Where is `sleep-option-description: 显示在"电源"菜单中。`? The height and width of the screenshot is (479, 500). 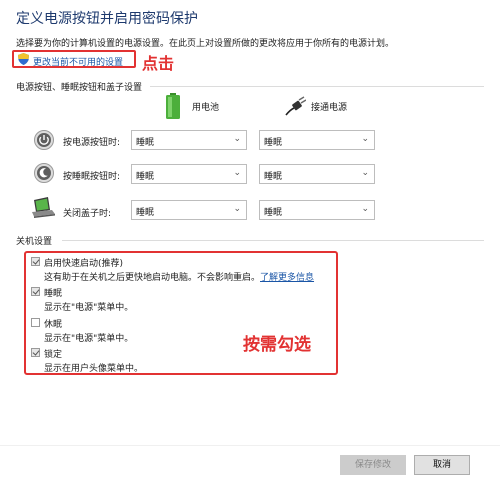 sleep-option-description: 显示在"电源"菜单中。 is located at coordinates (89, 308).